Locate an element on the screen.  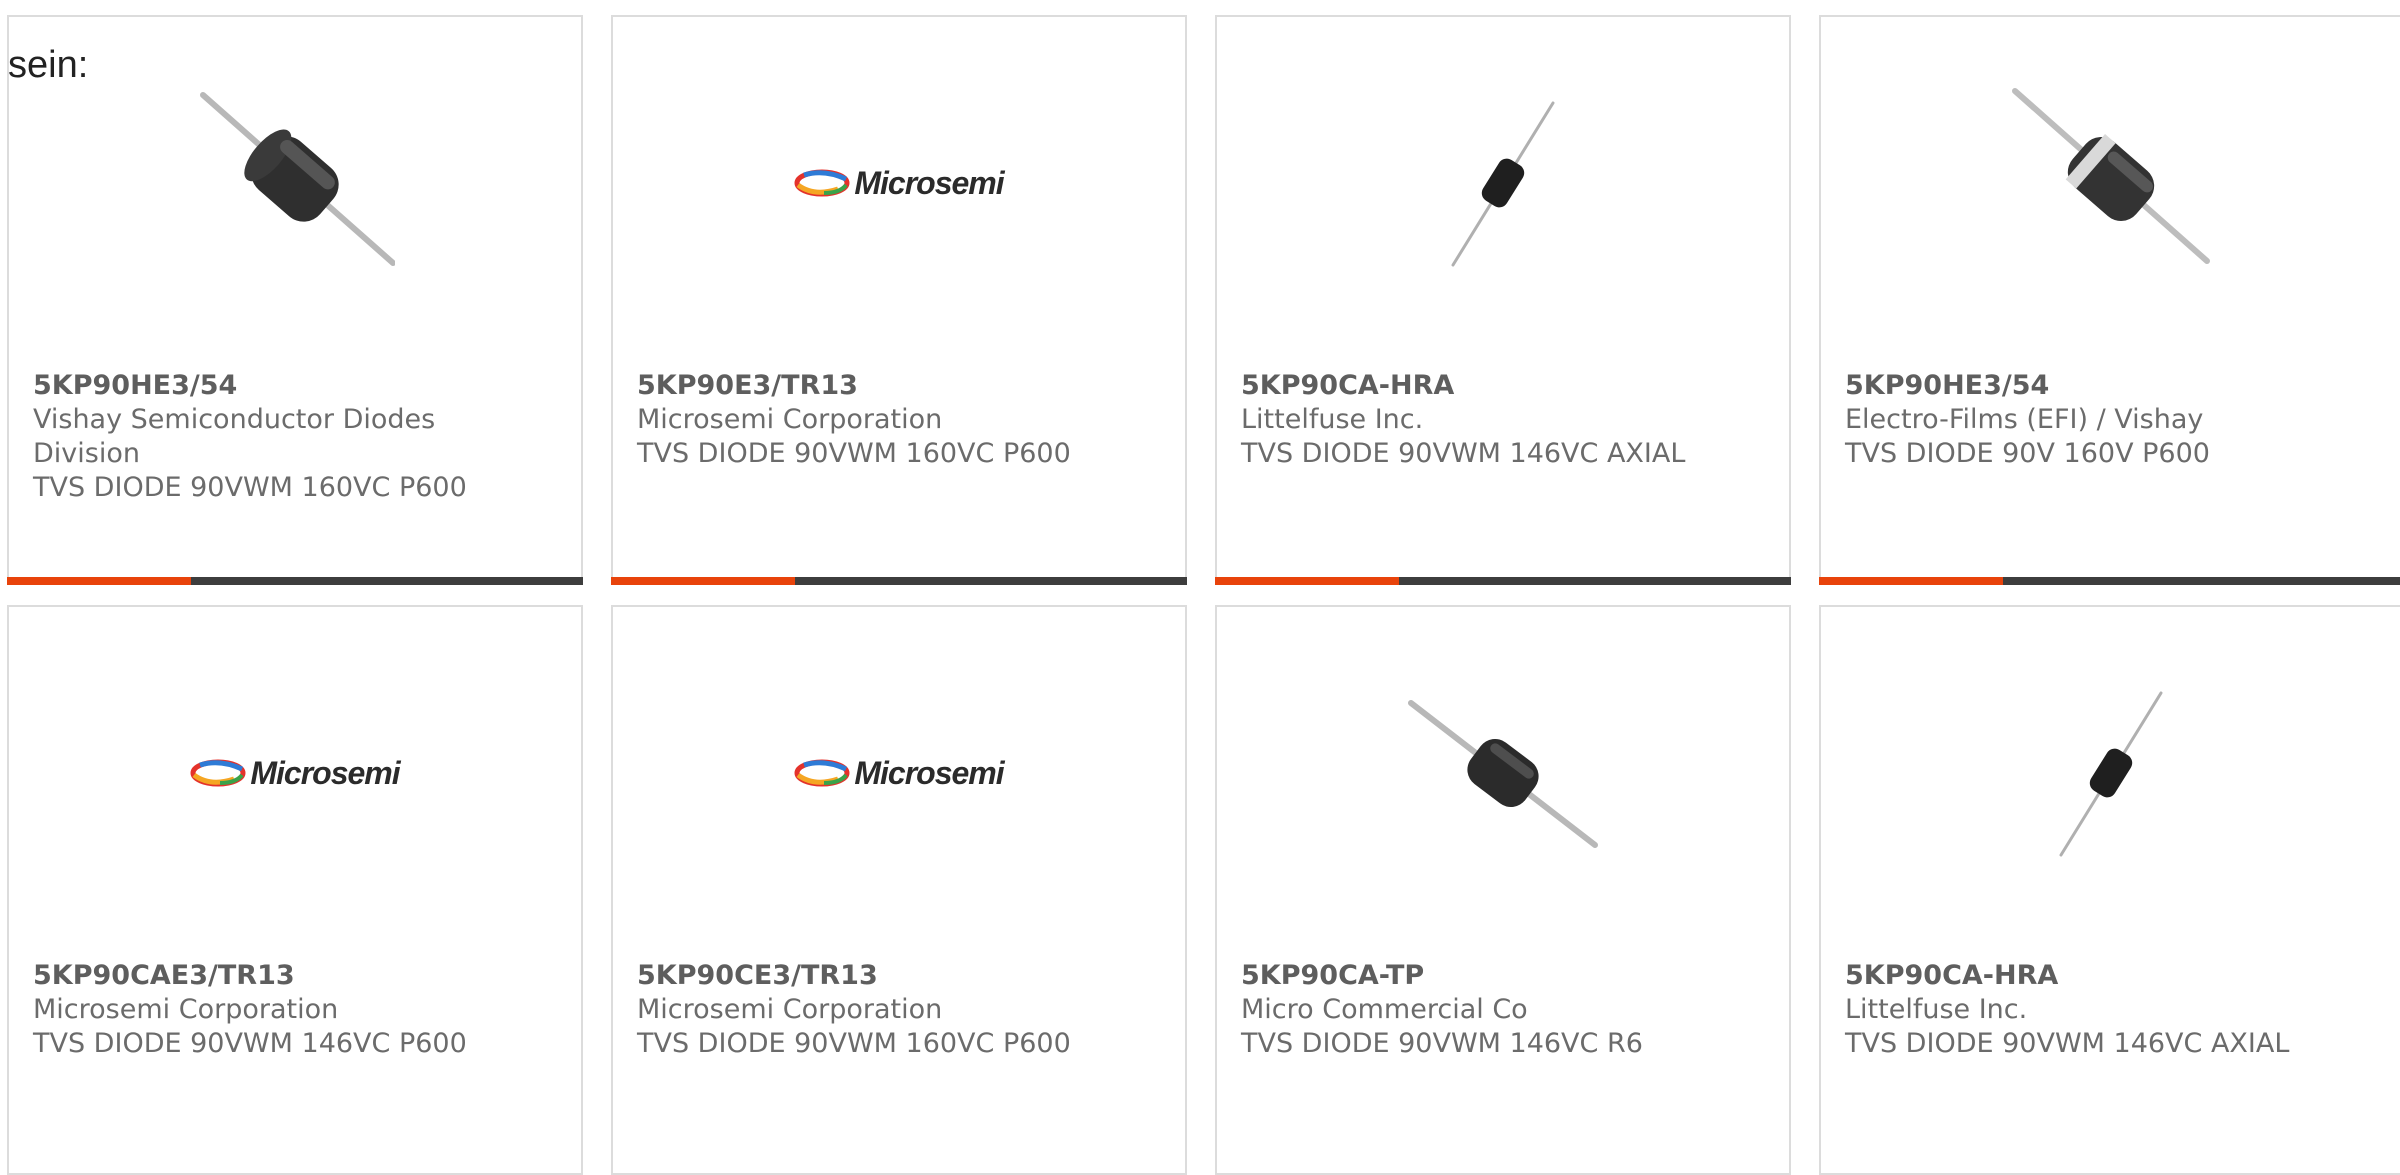
manufacturer: Micro Commercial Co is located at coordinates (1384, 1009).